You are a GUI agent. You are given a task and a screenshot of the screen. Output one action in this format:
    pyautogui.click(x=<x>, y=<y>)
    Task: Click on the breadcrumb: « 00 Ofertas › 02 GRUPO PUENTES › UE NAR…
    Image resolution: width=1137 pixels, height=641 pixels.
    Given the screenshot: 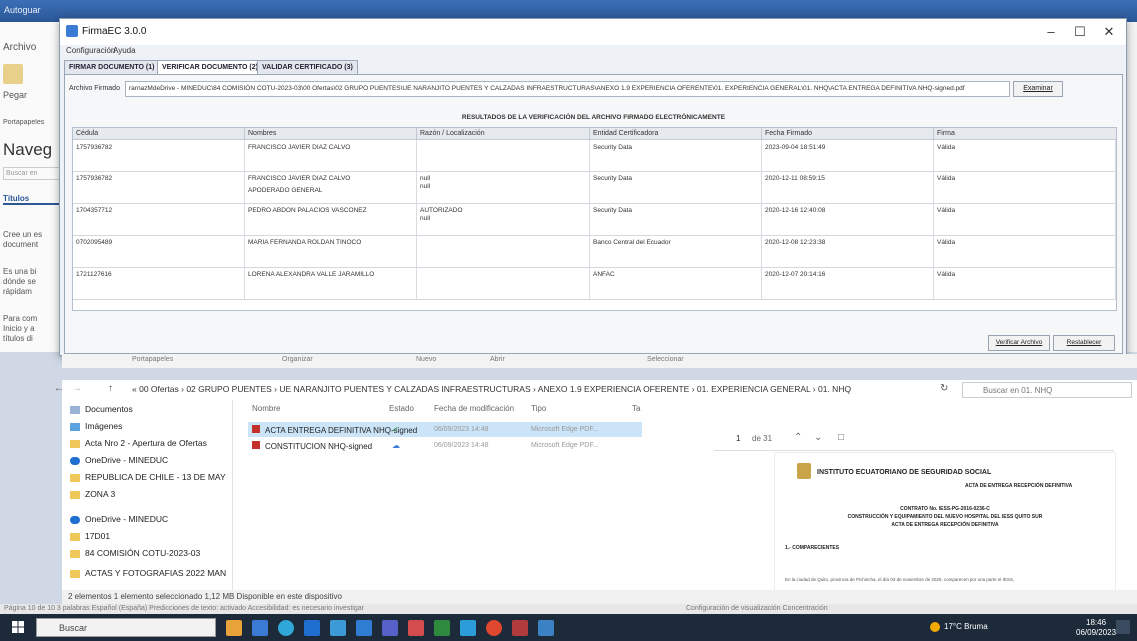 What is the action you would take?
    pyautogui.click(x=491, y=389)
    